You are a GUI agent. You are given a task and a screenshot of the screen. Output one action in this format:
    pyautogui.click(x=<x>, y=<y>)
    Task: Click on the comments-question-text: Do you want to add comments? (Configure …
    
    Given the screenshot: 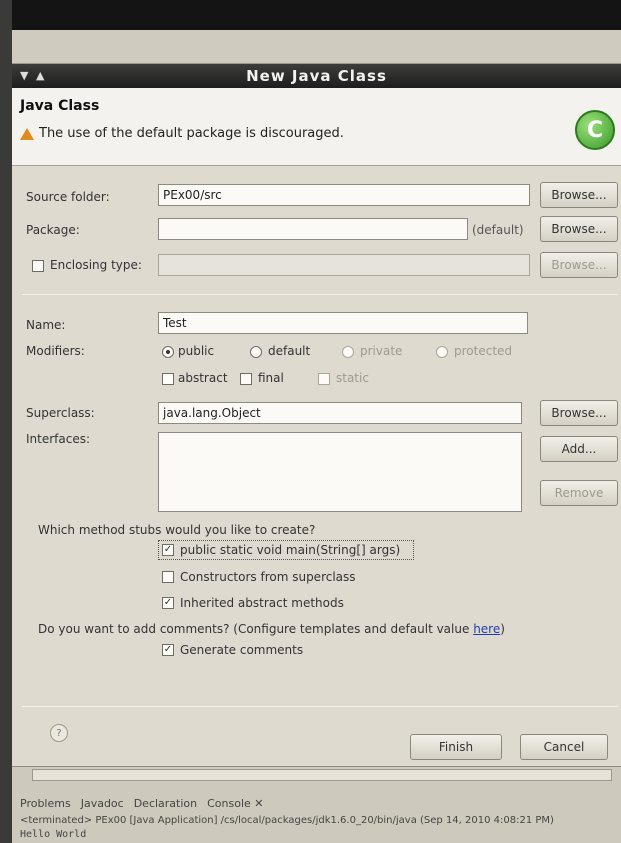 What is the action you would take?
    pyautogui.click(x=256, y=629)
    